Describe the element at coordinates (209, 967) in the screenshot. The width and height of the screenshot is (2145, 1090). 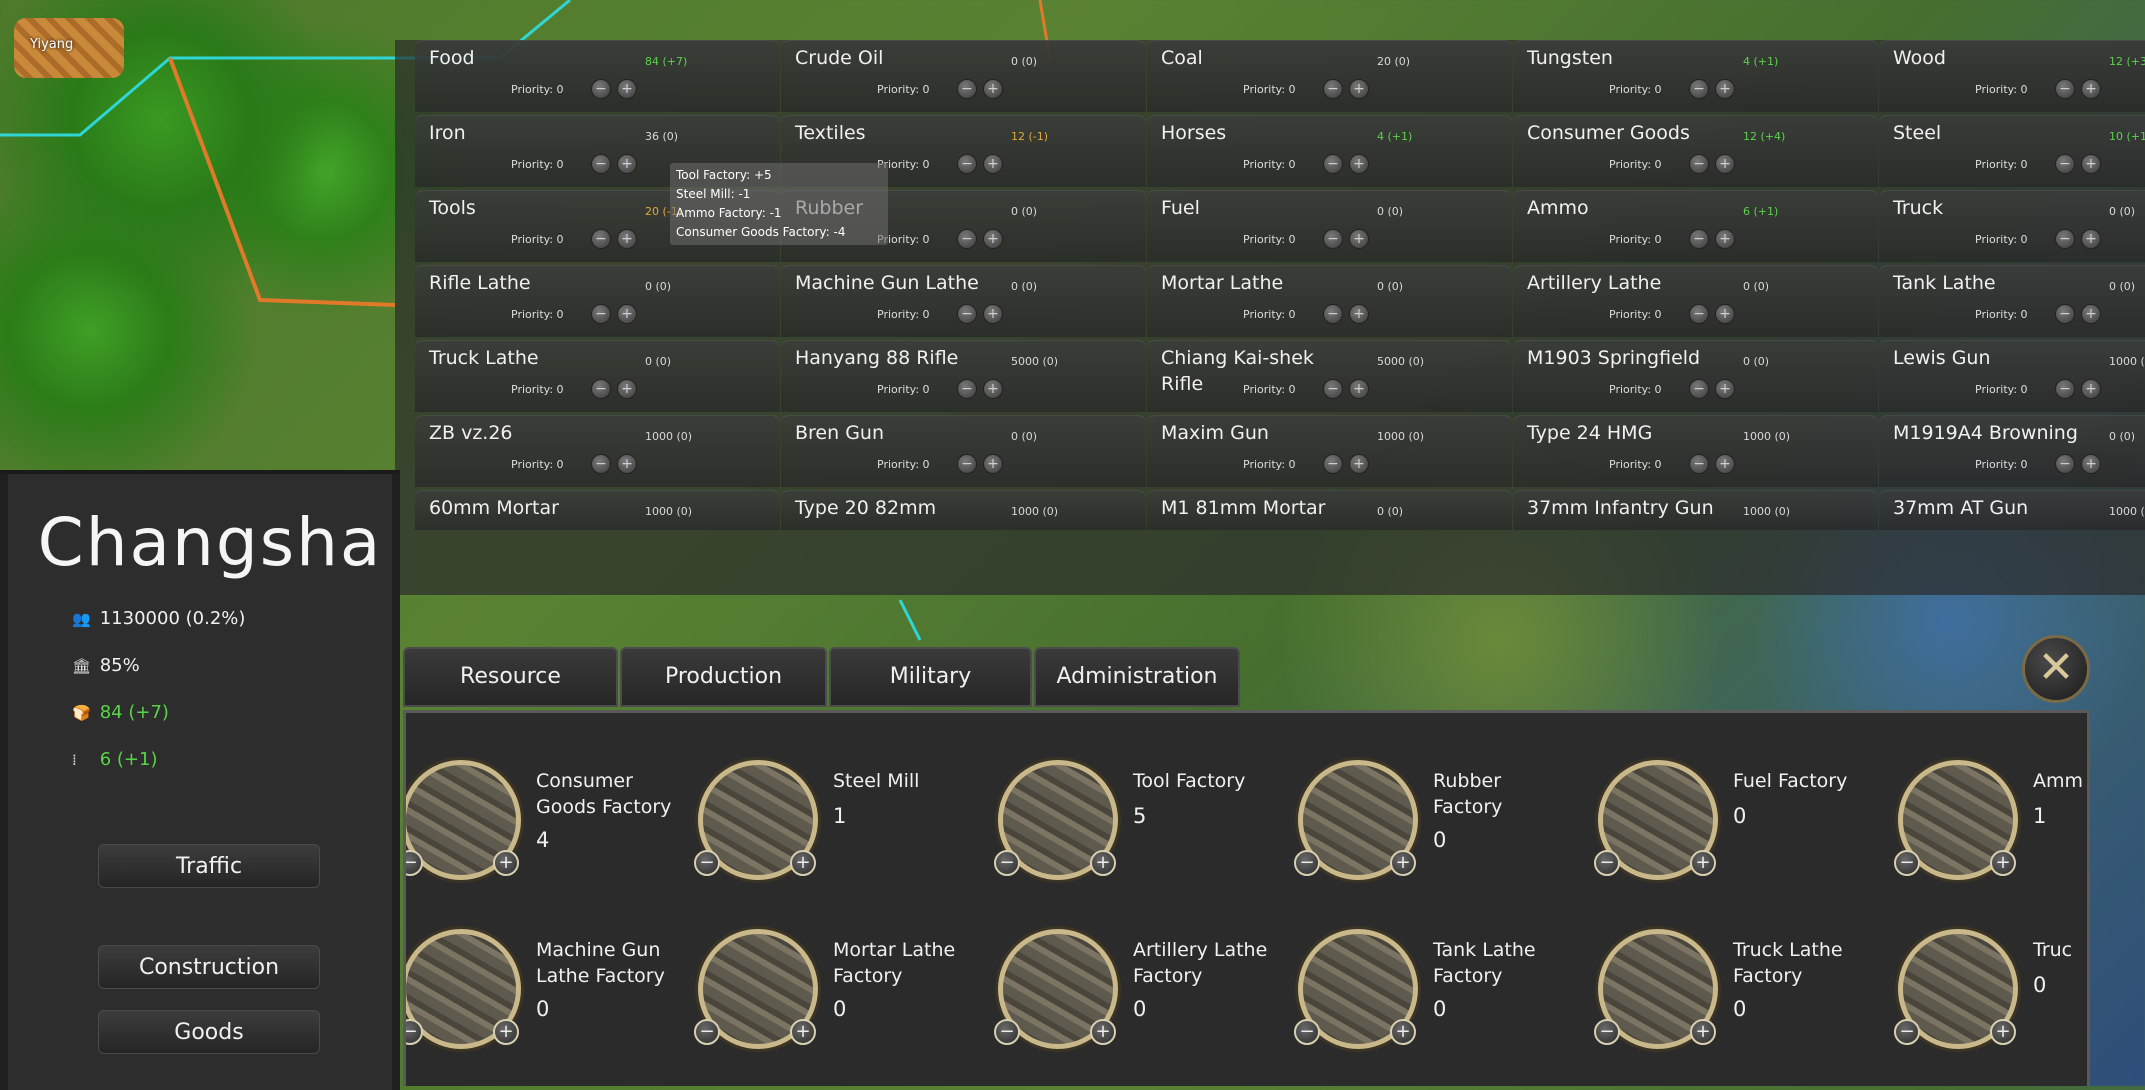
I see `construction-button: Construction` at that location.